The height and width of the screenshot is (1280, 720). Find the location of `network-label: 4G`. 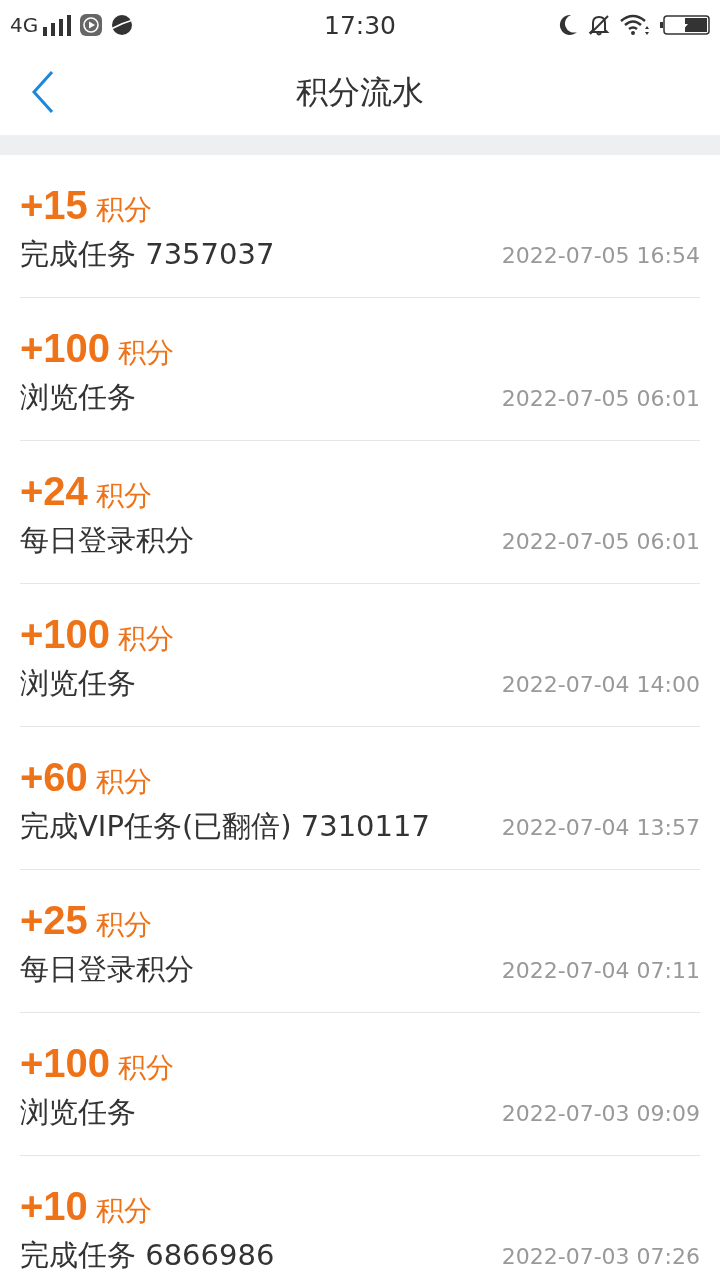

network-label: 4G is located at coordinates (24, 25).